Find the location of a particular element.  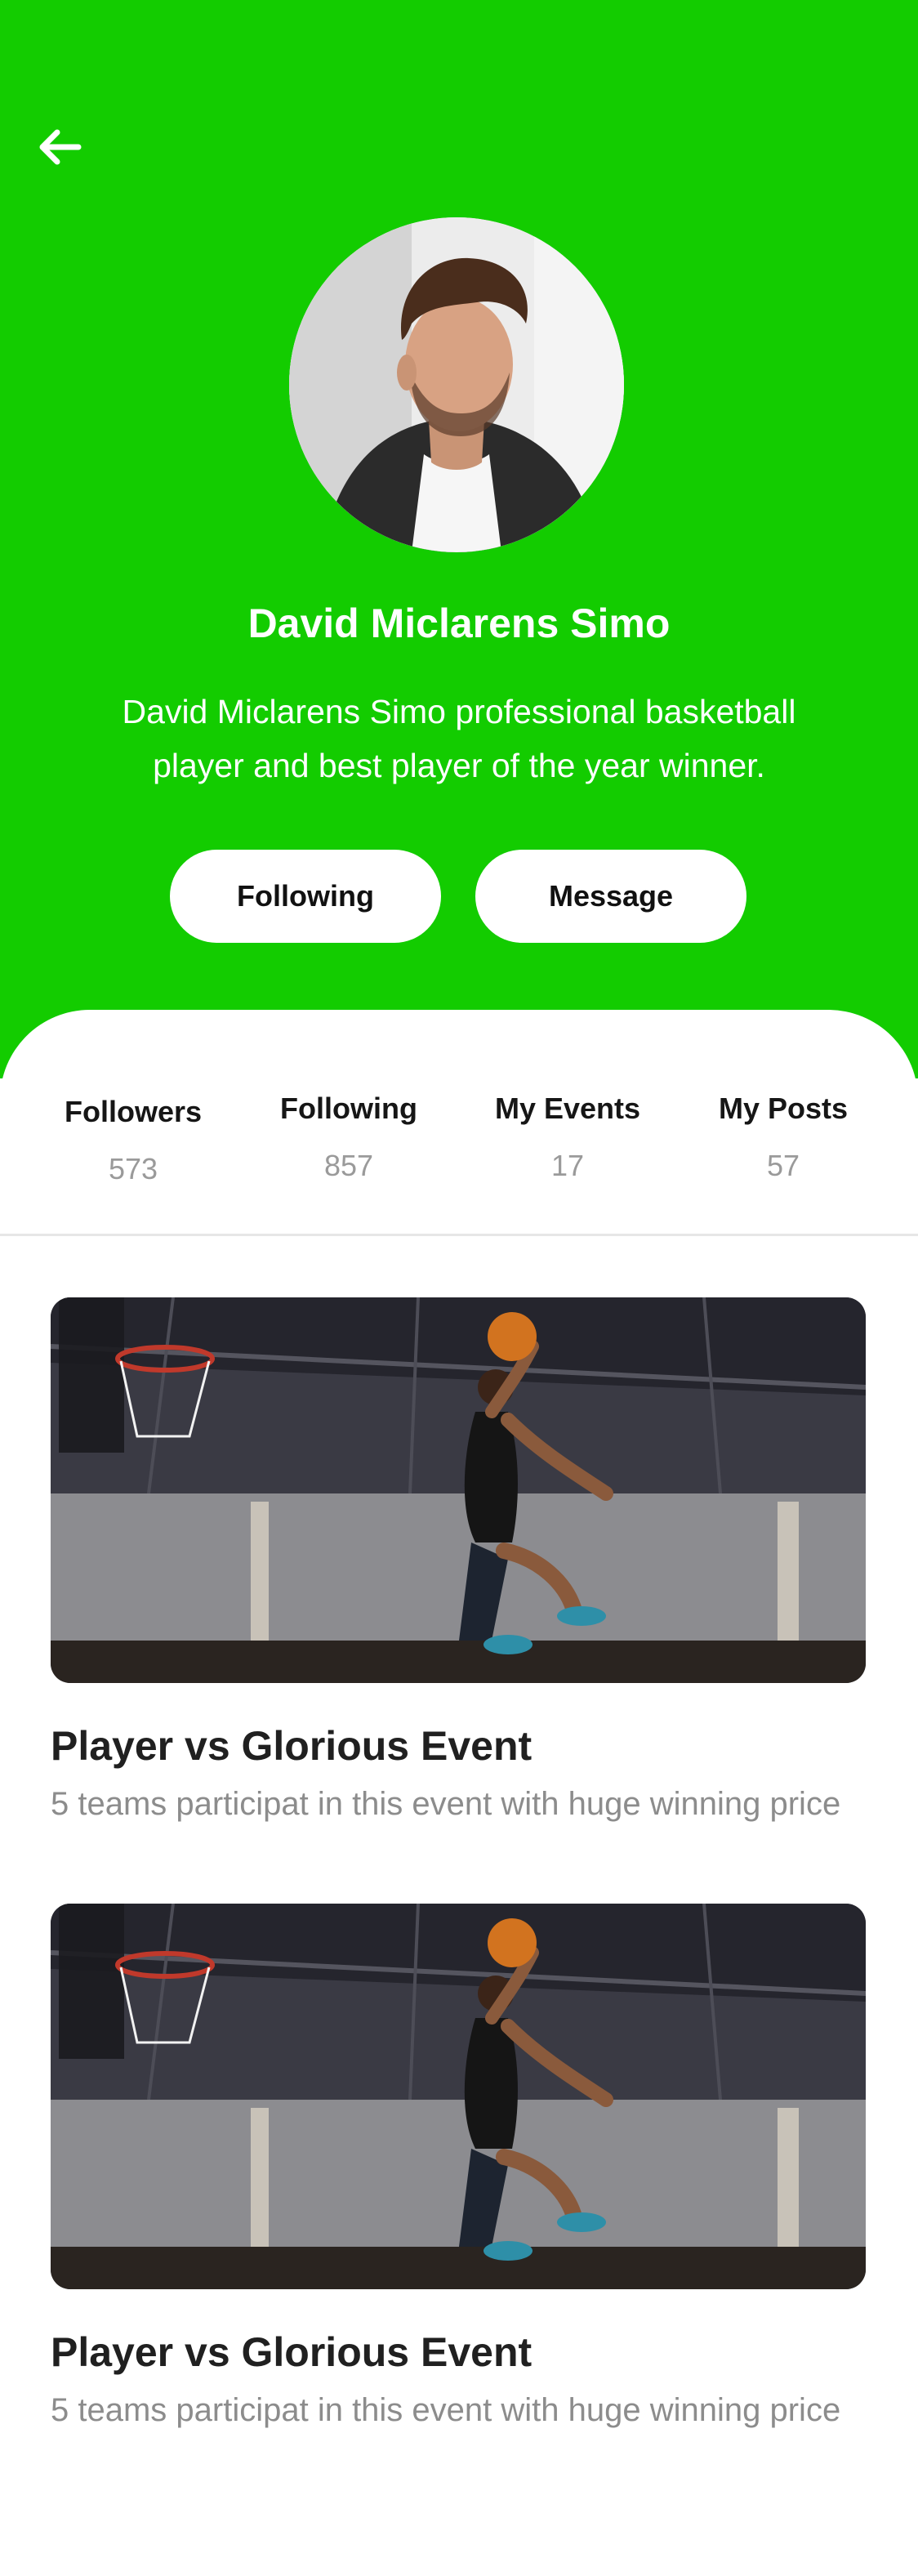

avatar is located at coordinates (456, 385).